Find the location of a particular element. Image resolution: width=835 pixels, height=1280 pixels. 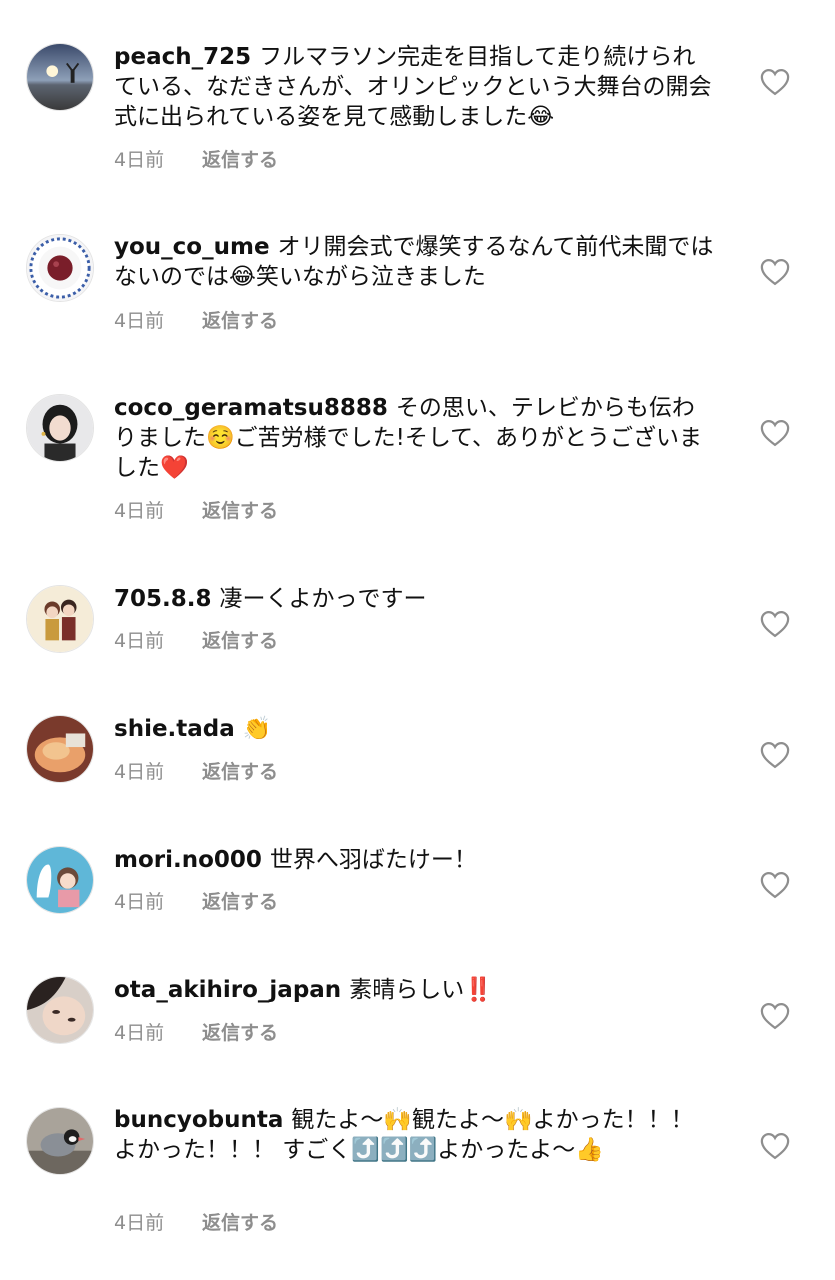

sunset-beach-avatar is located at coordinates (60, 77).